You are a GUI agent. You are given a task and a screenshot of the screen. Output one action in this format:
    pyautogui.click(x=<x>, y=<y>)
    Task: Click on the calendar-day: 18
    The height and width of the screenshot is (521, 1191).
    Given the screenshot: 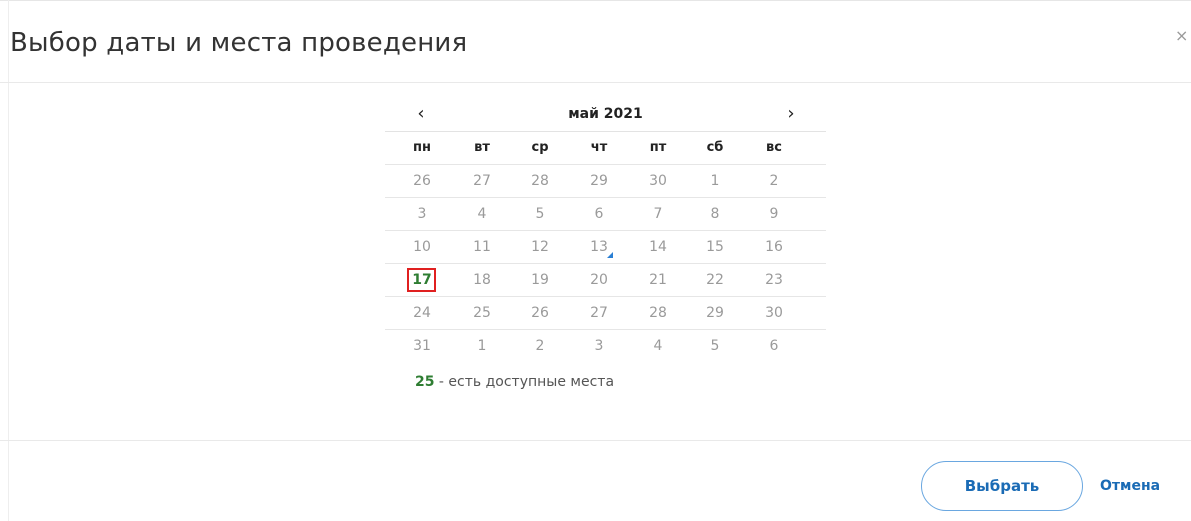 What is the action you would take?
    pyautogui.click(x=482, y=280)
    